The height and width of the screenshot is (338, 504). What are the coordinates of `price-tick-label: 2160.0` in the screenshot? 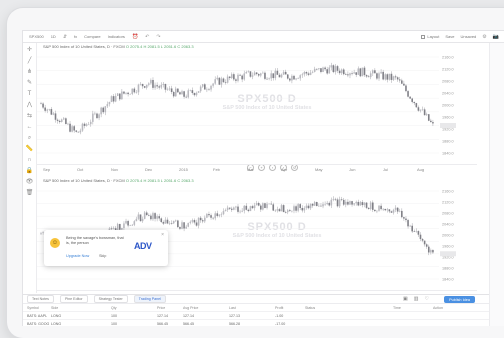 It's located at (448, 58).